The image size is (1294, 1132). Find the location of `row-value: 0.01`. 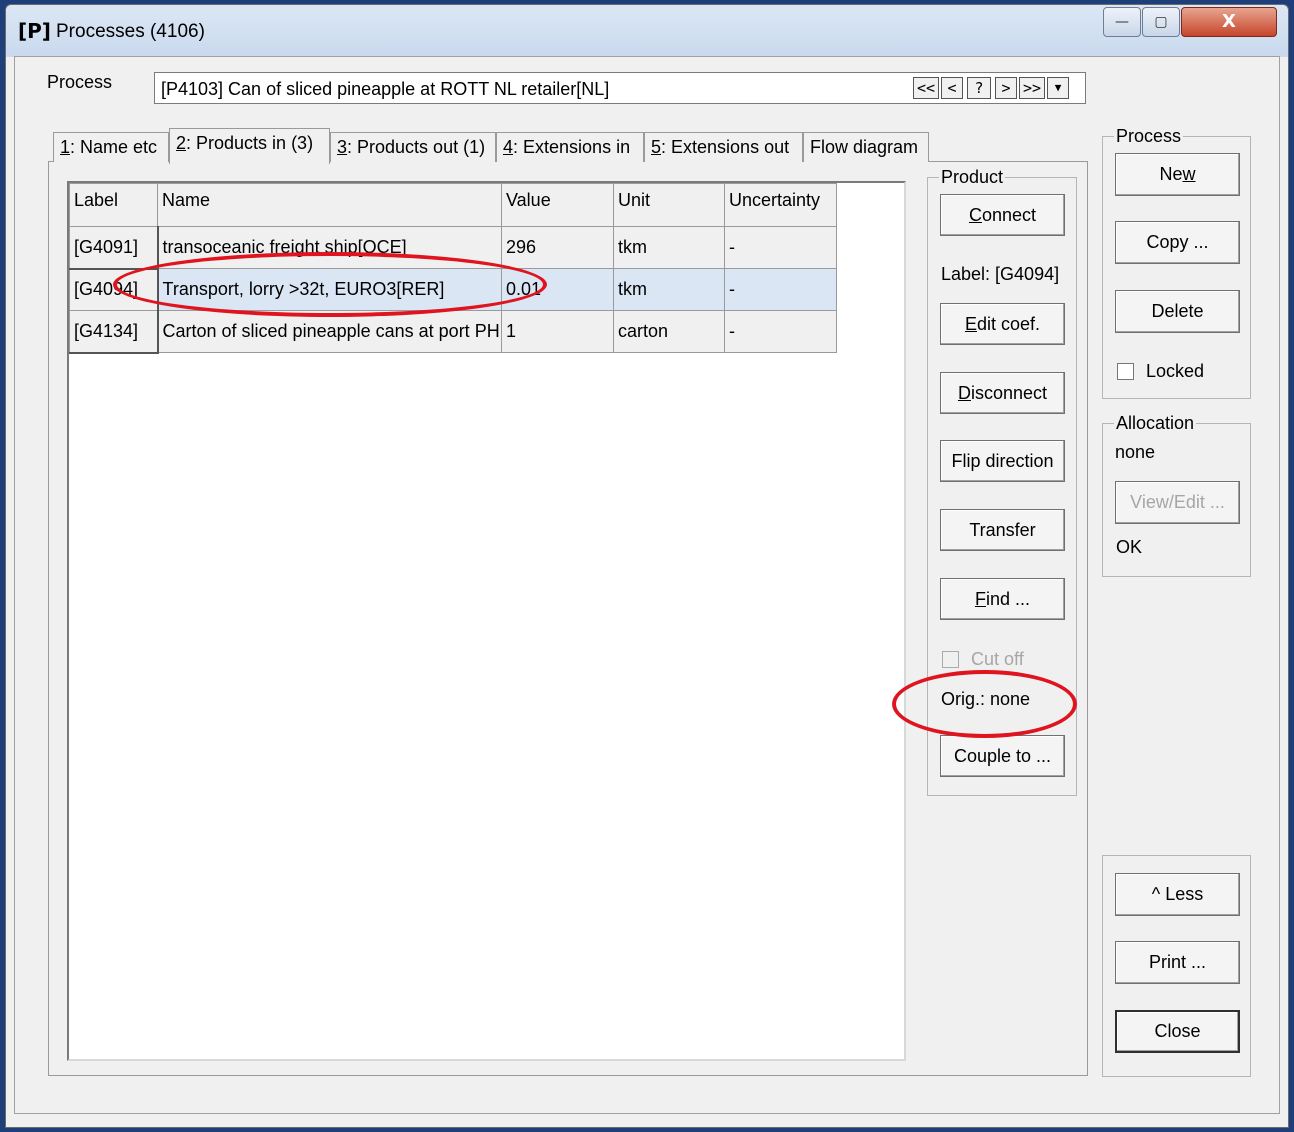

row-value: 0.01 is located at coordinates (557, 289).